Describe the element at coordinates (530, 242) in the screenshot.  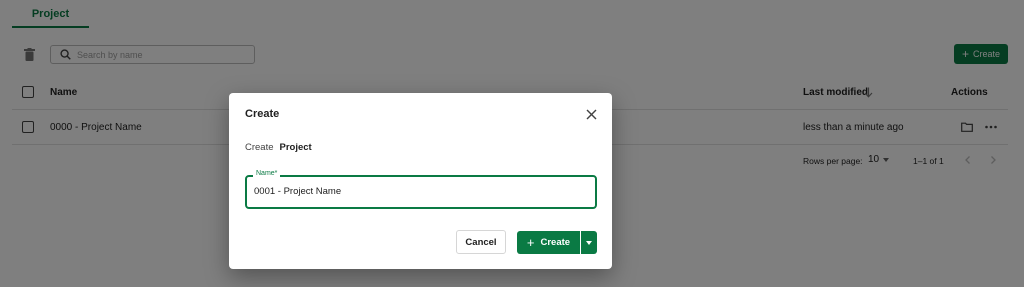
I see `plus-icon: +` at that location.